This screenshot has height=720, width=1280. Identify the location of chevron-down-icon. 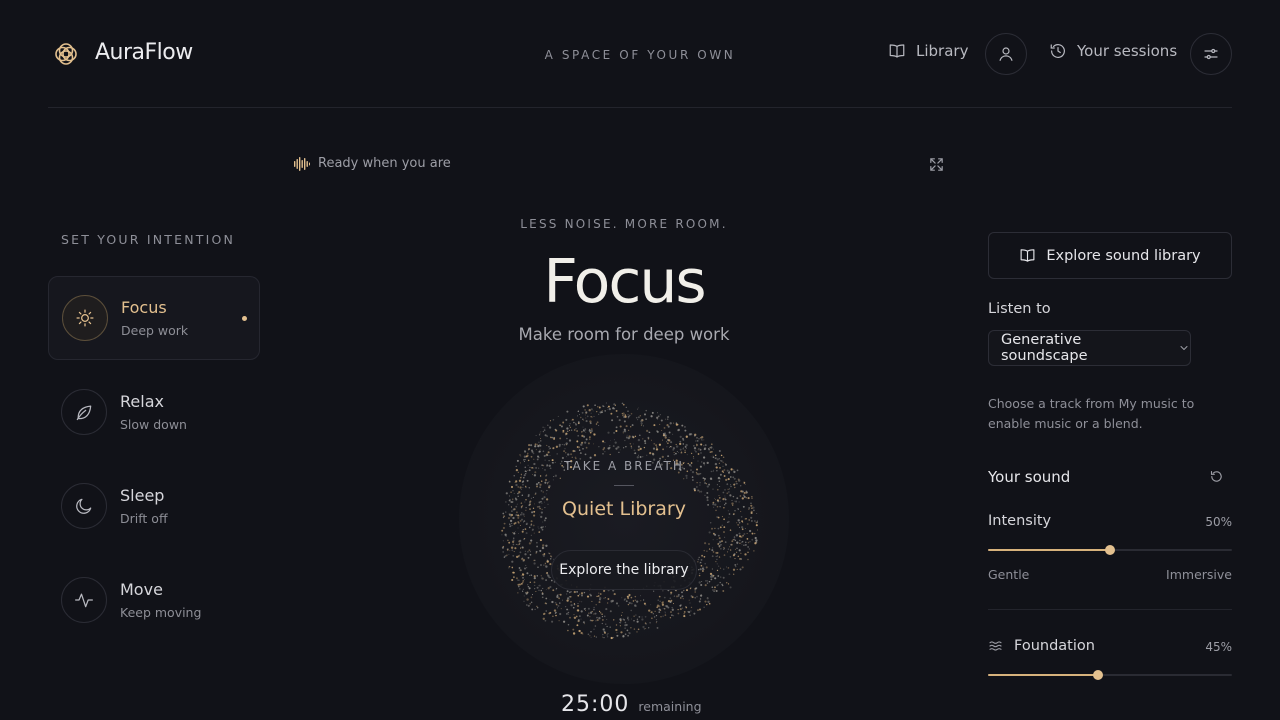
(1184, 348).